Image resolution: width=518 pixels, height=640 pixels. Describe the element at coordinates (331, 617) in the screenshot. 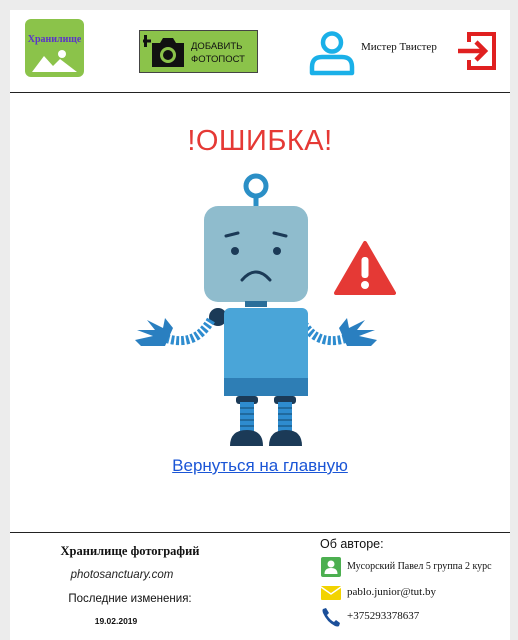

I see `phone-icon` at that location.